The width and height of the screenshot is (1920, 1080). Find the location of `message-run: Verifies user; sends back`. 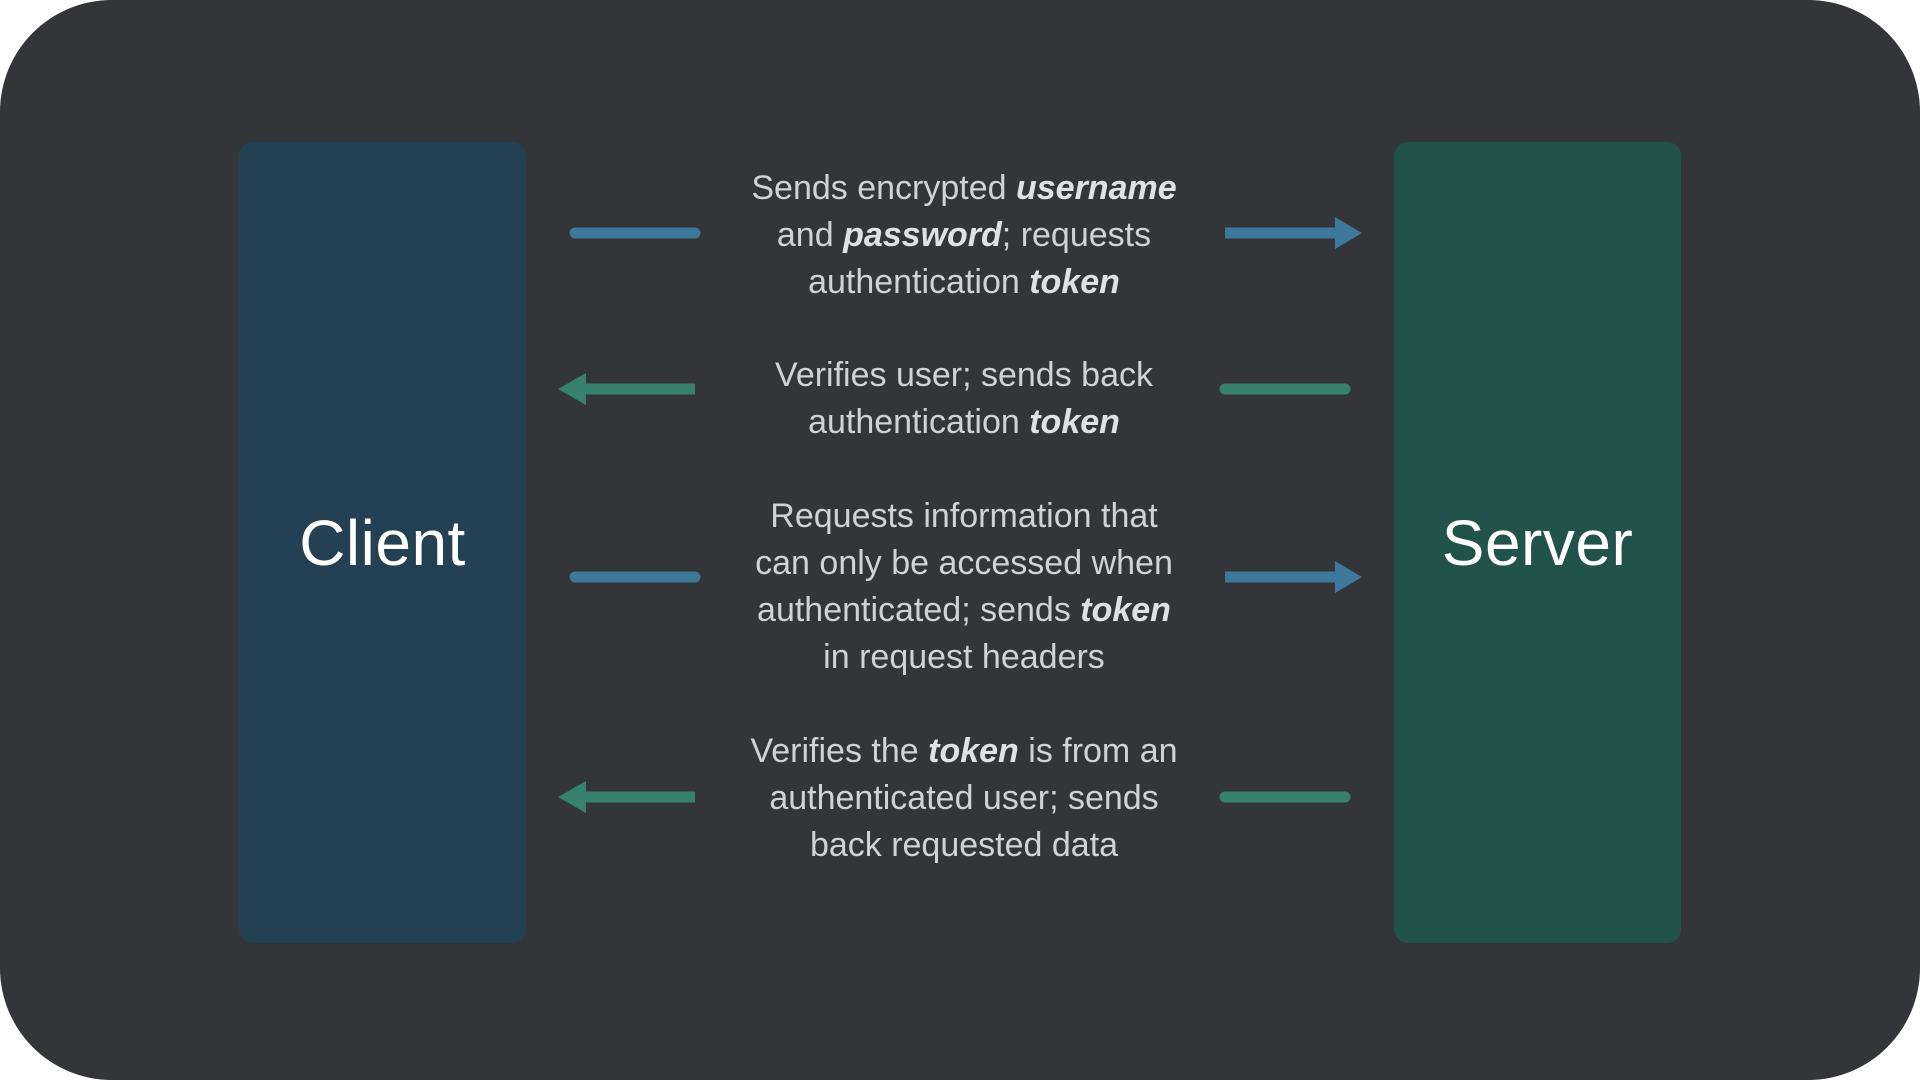

message-run: Verifies user; sends back is located at coordinates (964, 375).